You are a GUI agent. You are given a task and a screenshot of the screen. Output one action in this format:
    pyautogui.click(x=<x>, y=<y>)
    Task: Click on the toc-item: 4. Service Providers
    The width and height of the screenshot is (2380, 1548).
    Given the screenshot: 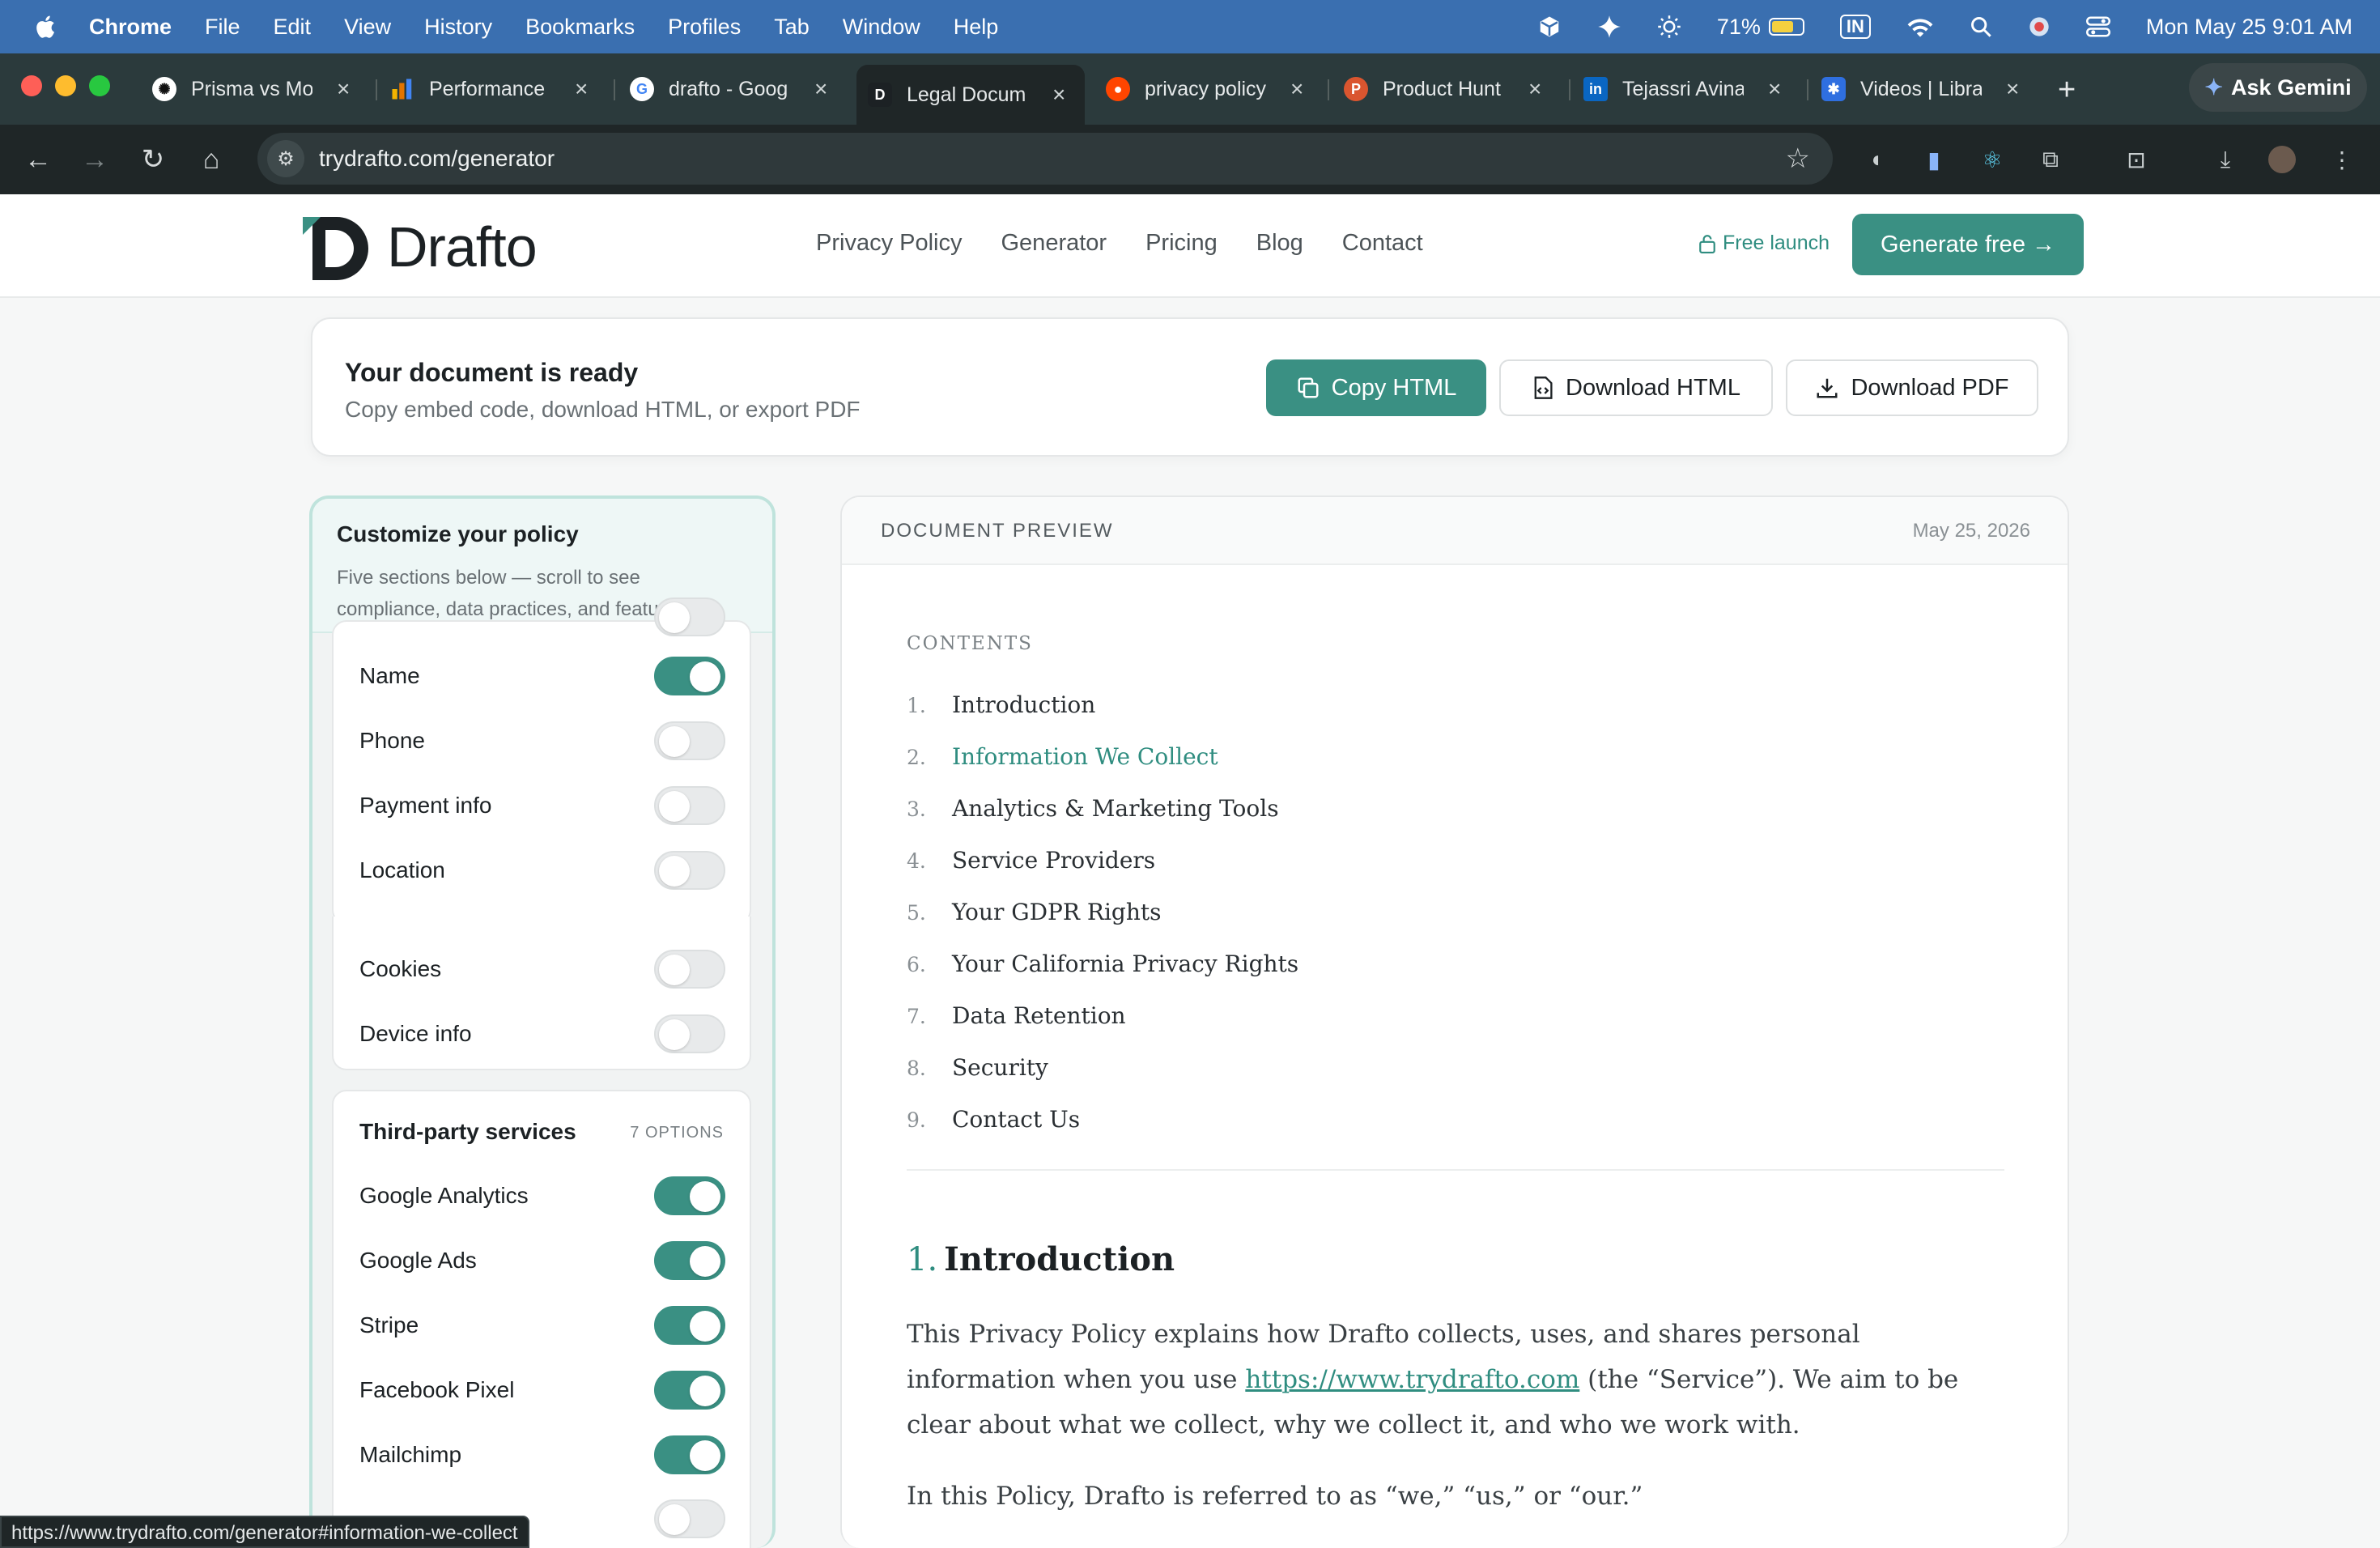 What is the action you would take?
    pyautogui.click(x=1031, y=861)
    